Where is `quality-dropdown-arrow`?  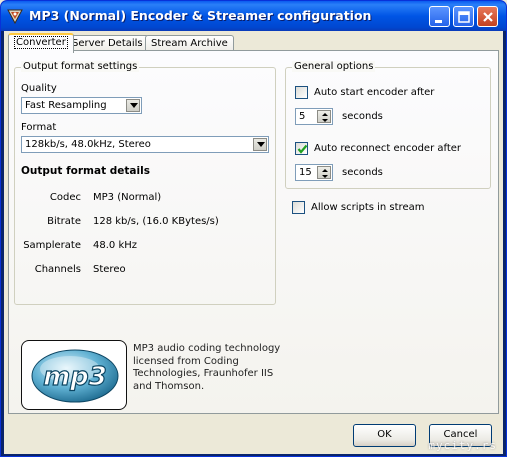
quality-dropdown-arrow is located at coordinates (133, 105).